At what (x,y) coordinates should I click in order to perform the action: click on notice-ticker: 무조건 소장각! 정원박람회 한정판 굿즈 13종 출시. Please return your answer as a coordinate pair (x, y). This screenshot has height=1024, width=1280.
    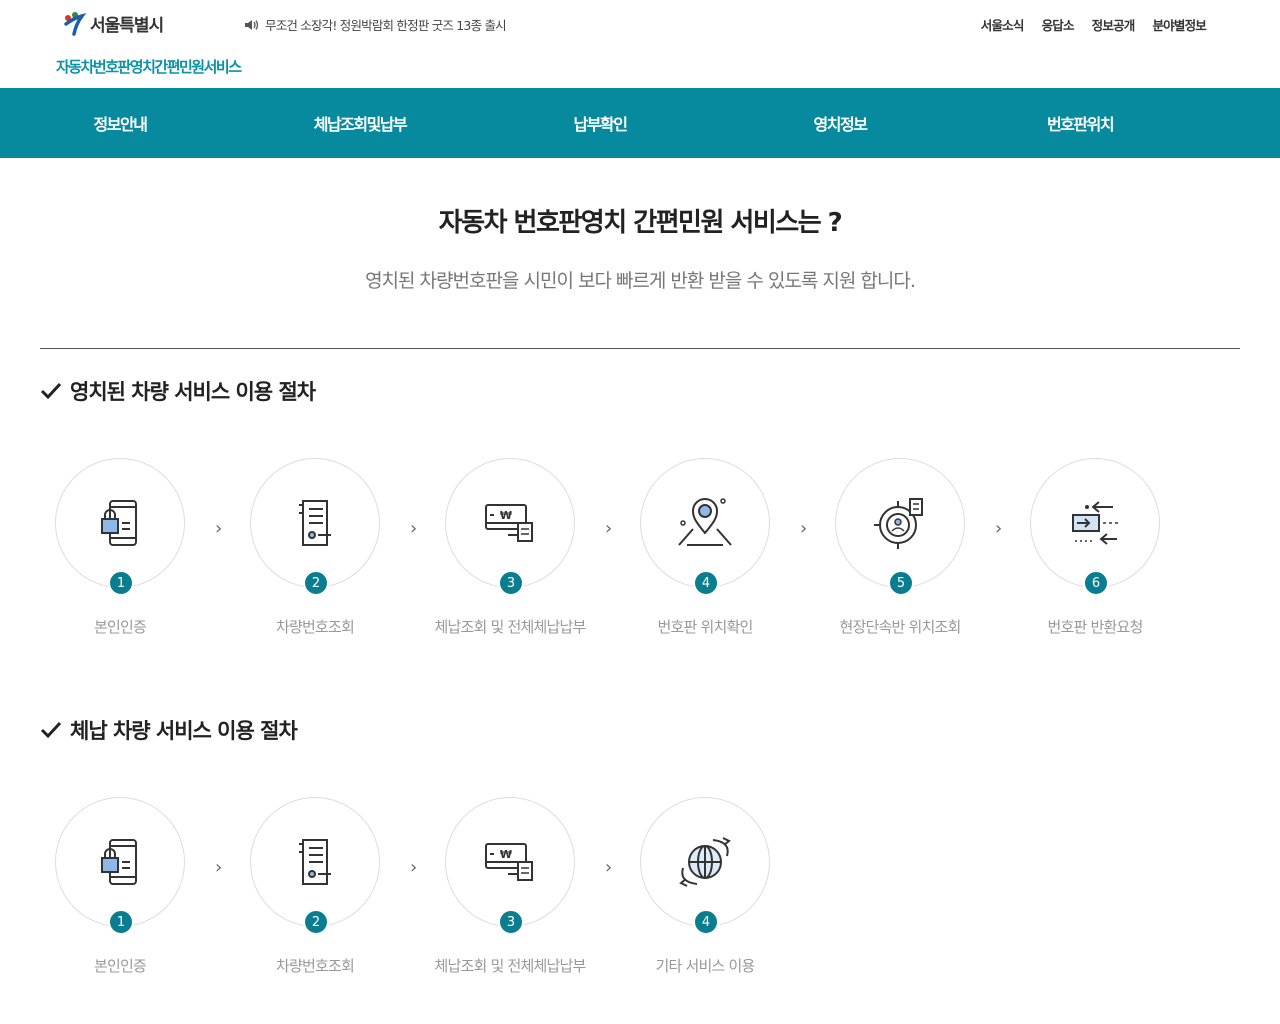
    Looking at the image, I should click on (375, 24).